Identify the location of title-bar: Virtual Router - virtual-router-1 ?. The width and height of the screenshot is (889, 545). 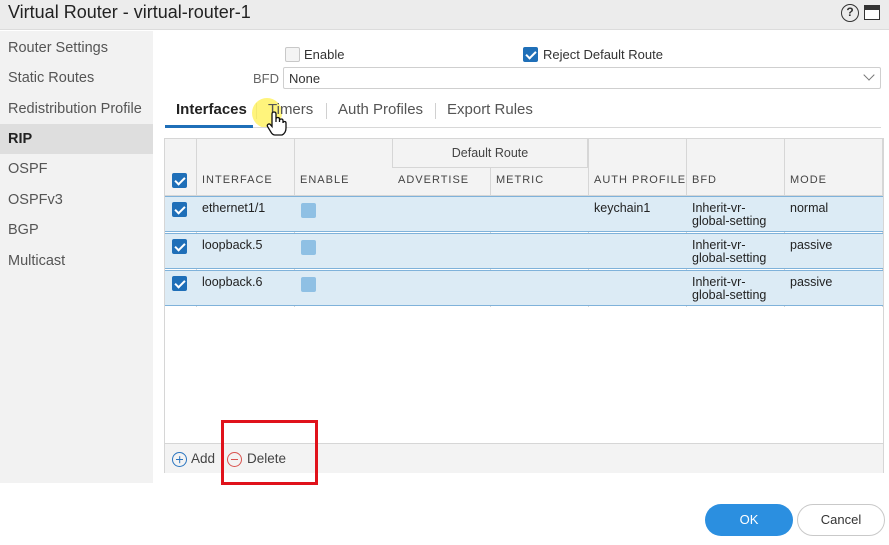
(444, 15).